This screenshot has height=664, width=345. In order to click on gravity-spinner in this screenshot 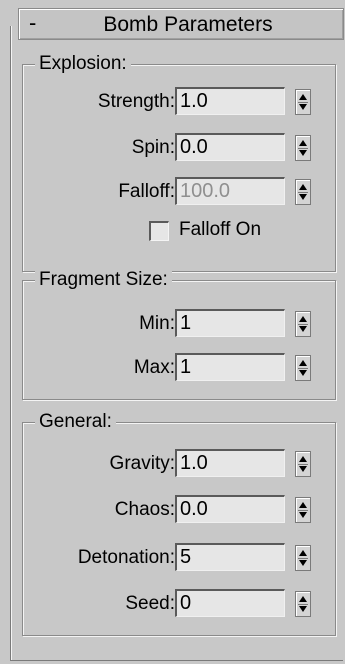, I will do `click(303, 464)`.